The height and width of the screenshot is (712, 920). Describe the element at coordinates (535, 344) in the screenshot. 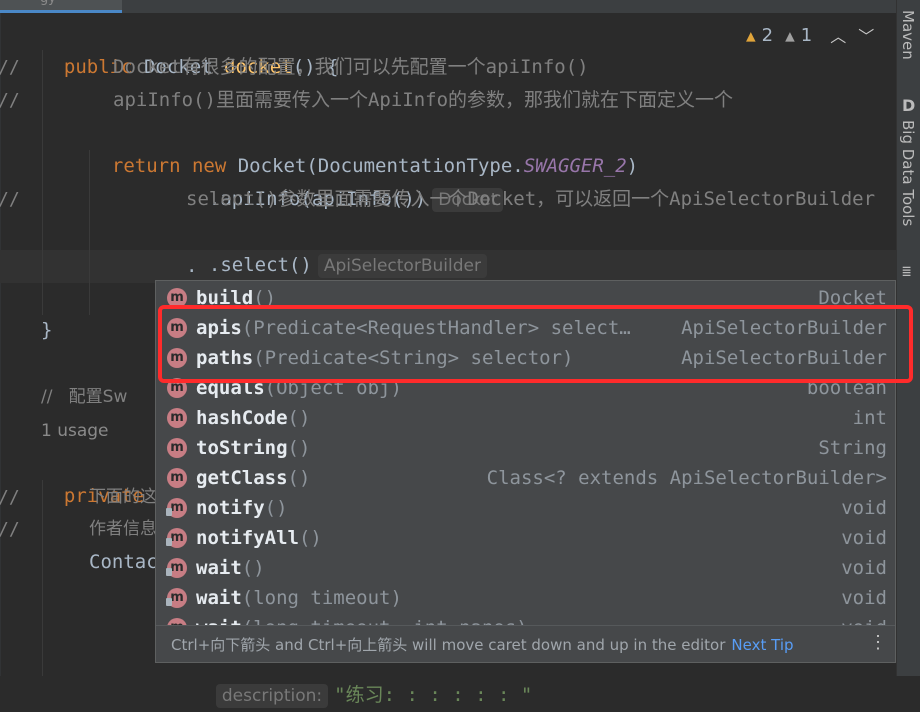

I see `highlight-annotation-box` at that location.